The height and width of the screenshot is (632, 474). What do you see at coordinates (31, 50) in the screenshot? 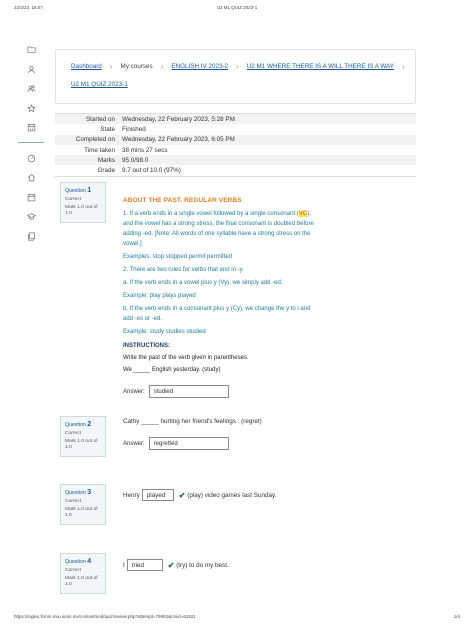
I see `folder-icon` at bounding box center [31, 50].